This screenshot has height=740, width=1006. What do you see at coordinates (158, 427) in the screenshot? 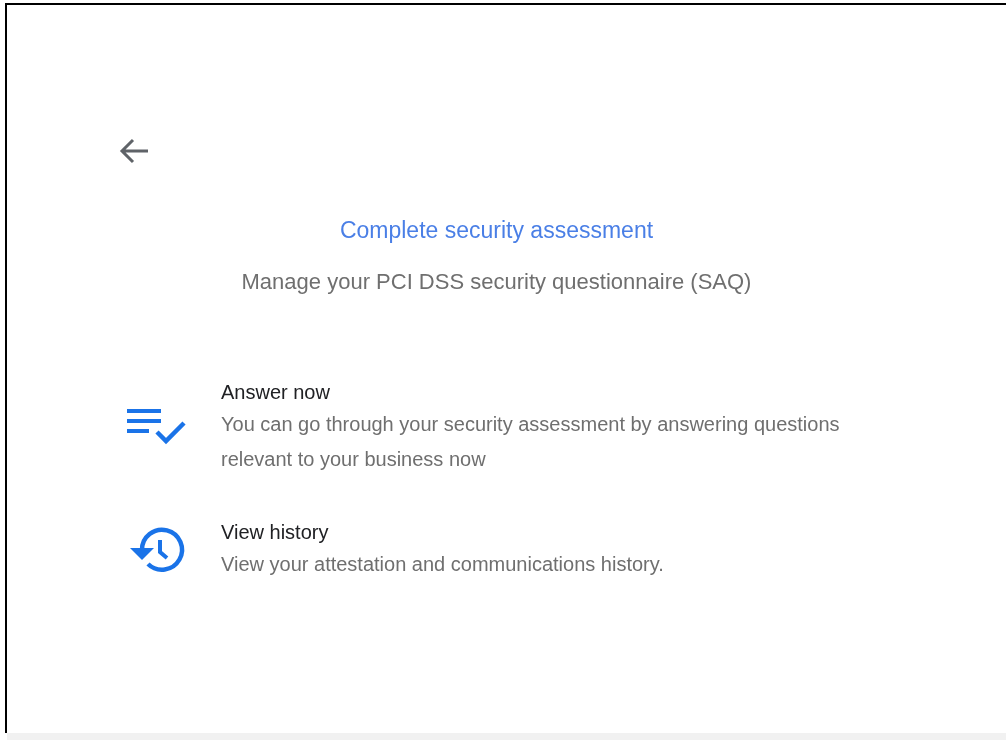
I see `checklist-icon` at bounding box center [158, 427].